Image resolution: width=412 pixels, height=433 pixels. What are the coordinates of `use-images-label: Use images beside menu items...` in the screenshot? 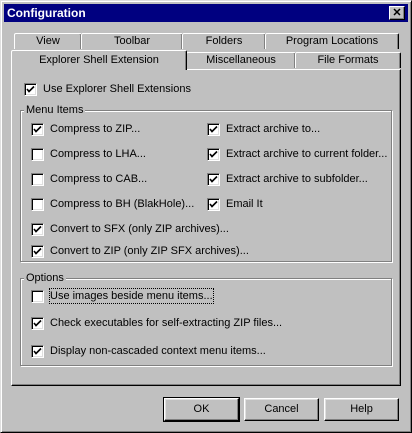 It's located at (131, 296).